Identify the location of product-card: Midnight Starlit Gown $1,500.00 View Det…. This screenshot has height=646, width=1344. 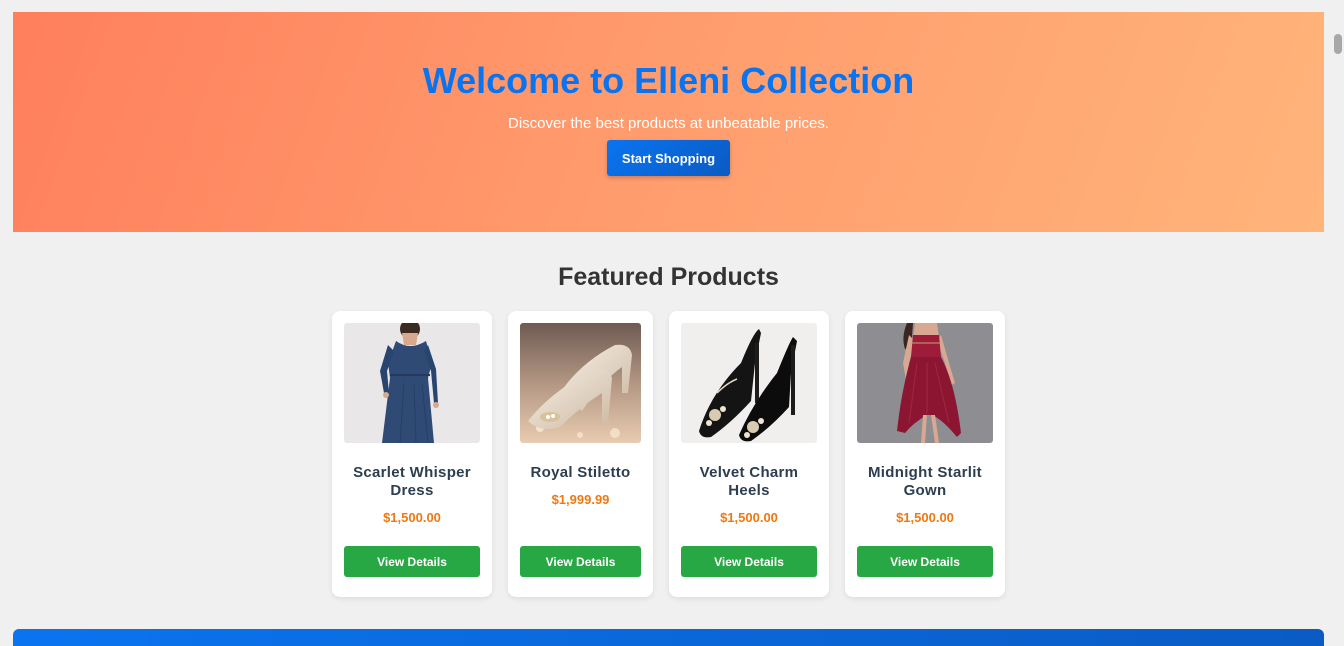
(925, 454).